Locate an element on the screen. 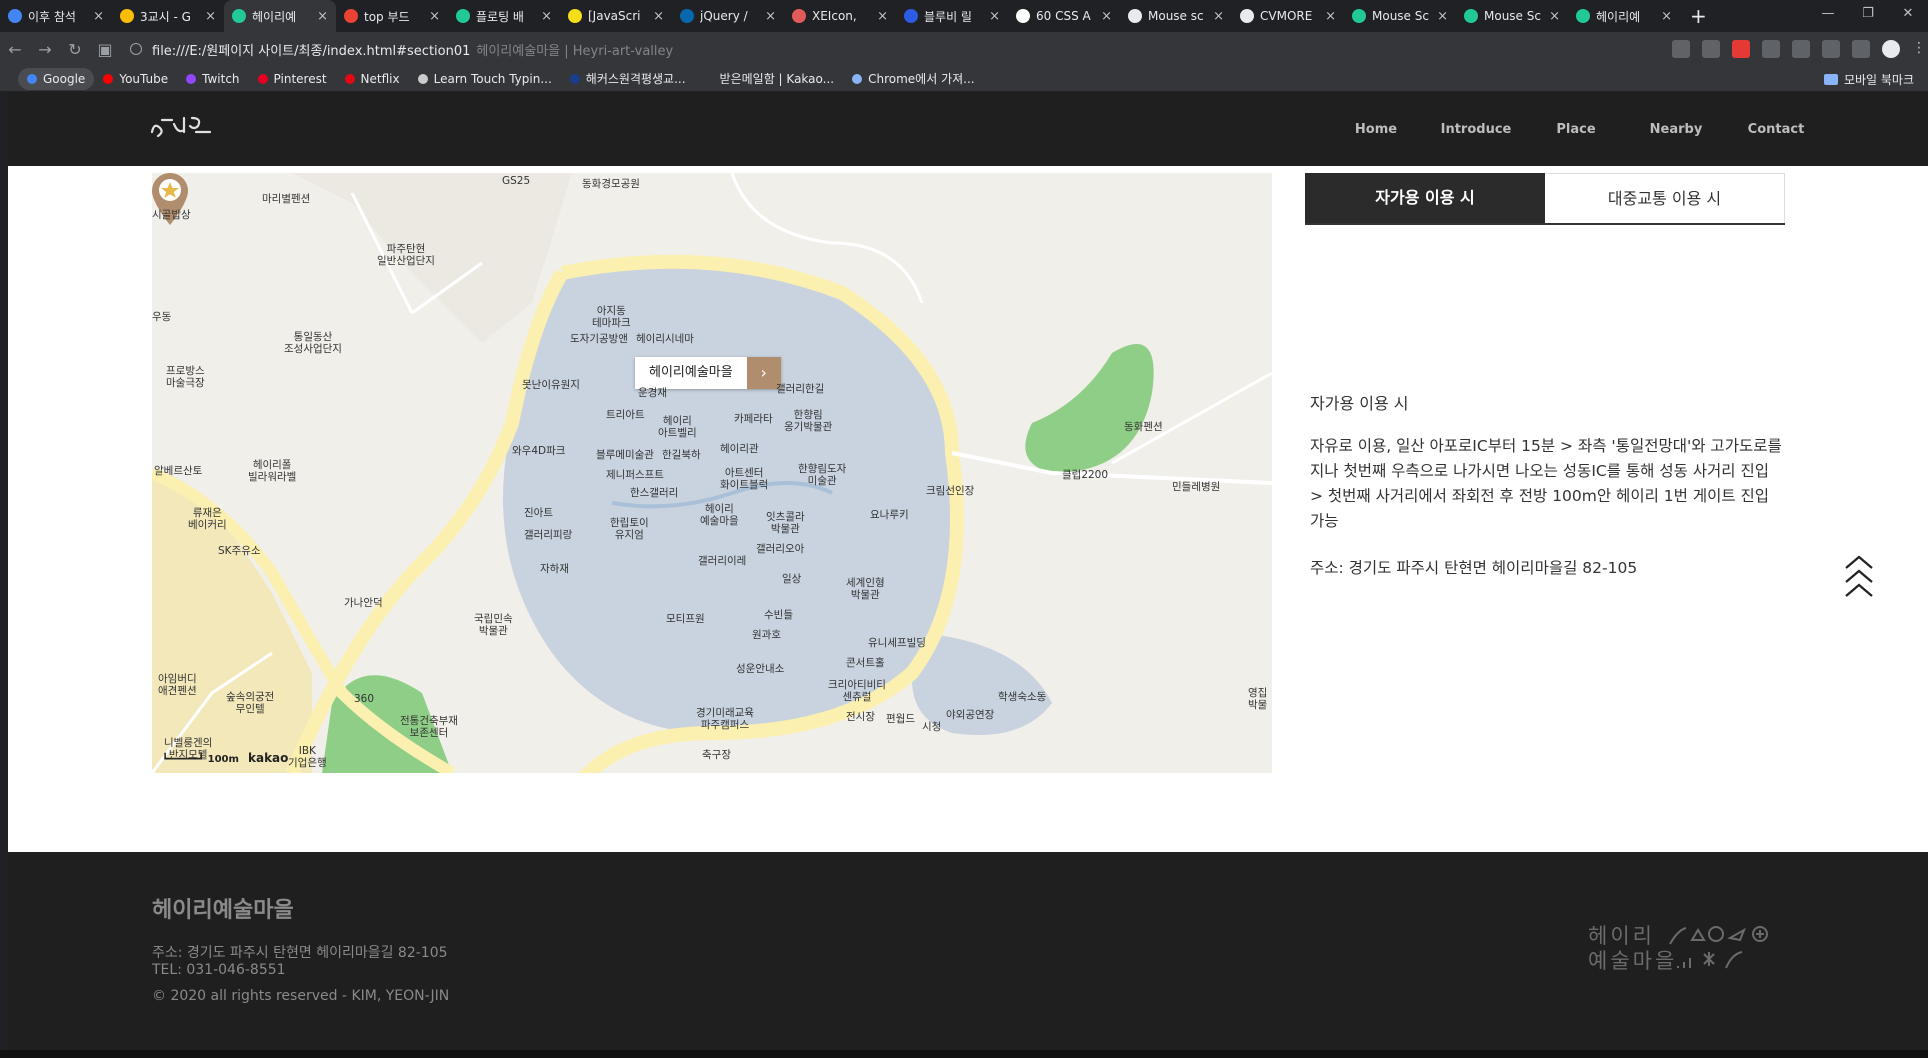 This screenshot has width=1928, height=1058. forward-icon: → is located at coordinates (45, 49).